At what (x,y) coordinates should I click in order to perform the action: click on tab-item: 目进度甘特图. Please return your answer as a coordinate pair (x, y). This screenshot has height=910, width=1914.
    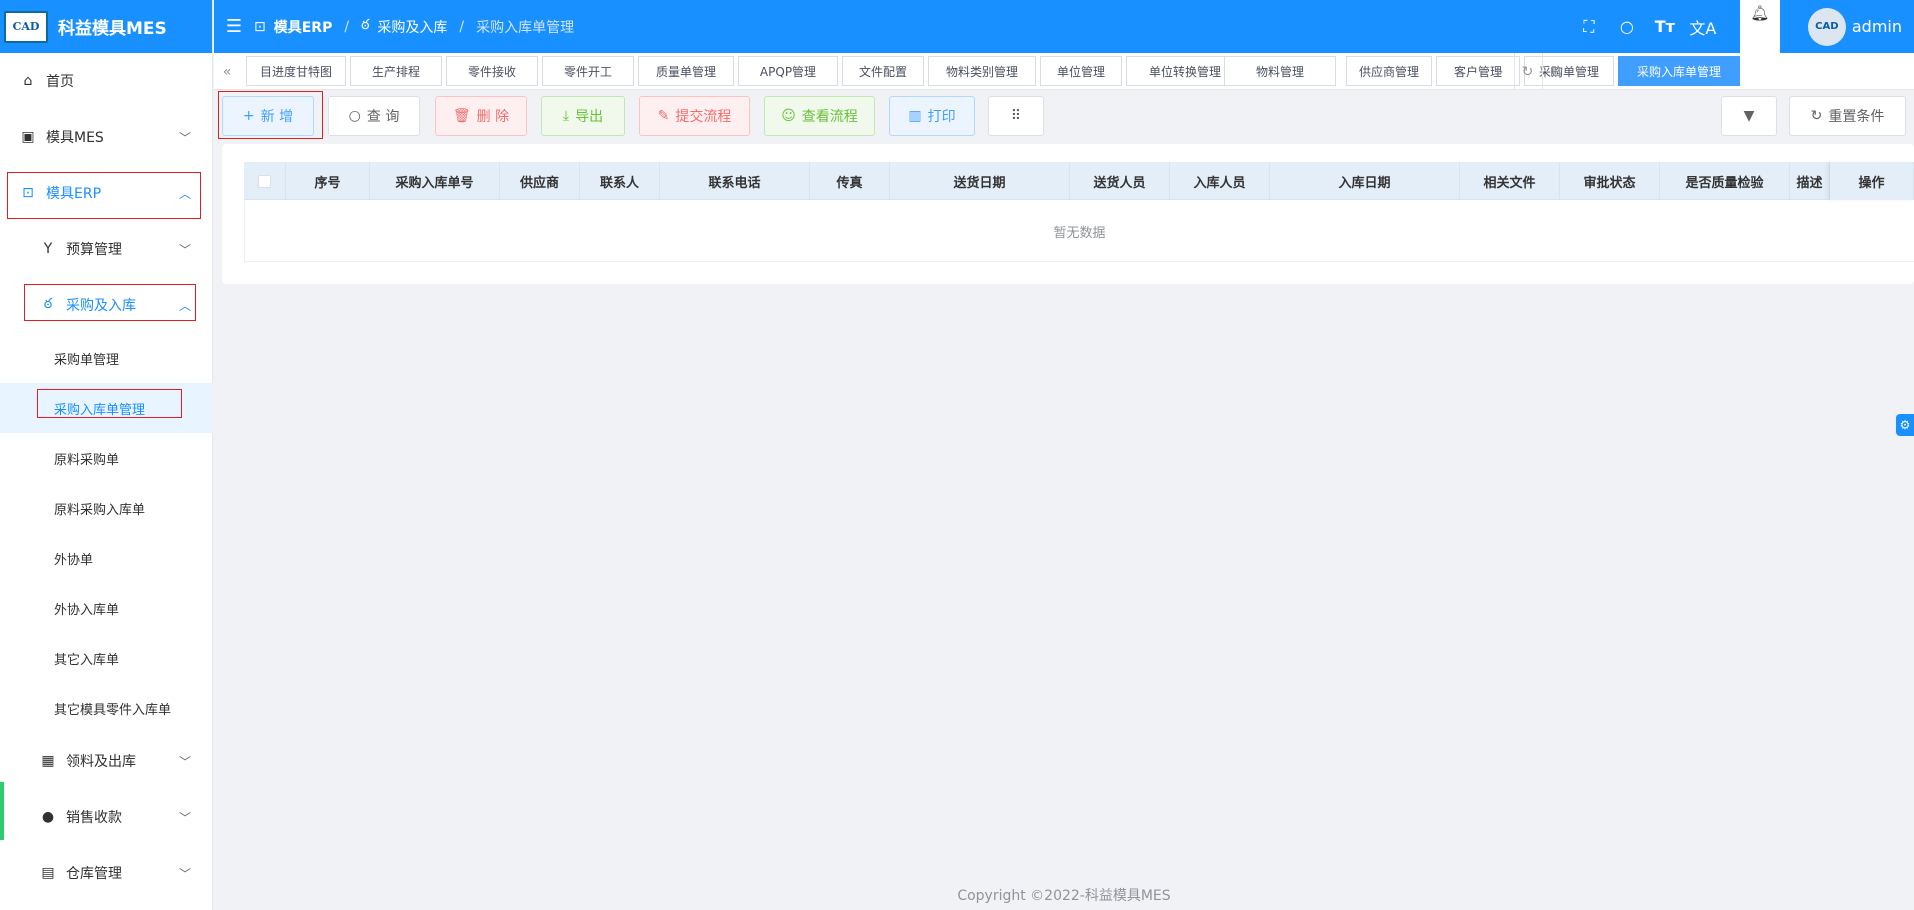
    Looking at the image, I should click on (296, 71).